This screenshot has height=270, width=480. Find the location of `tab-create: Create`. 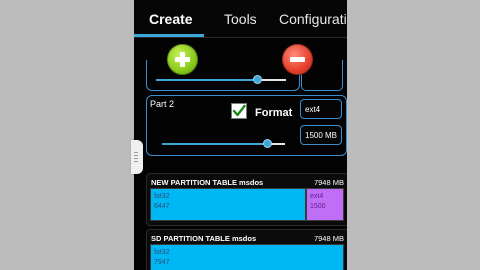

tab-create: Create is located at coordinates (171, 19).